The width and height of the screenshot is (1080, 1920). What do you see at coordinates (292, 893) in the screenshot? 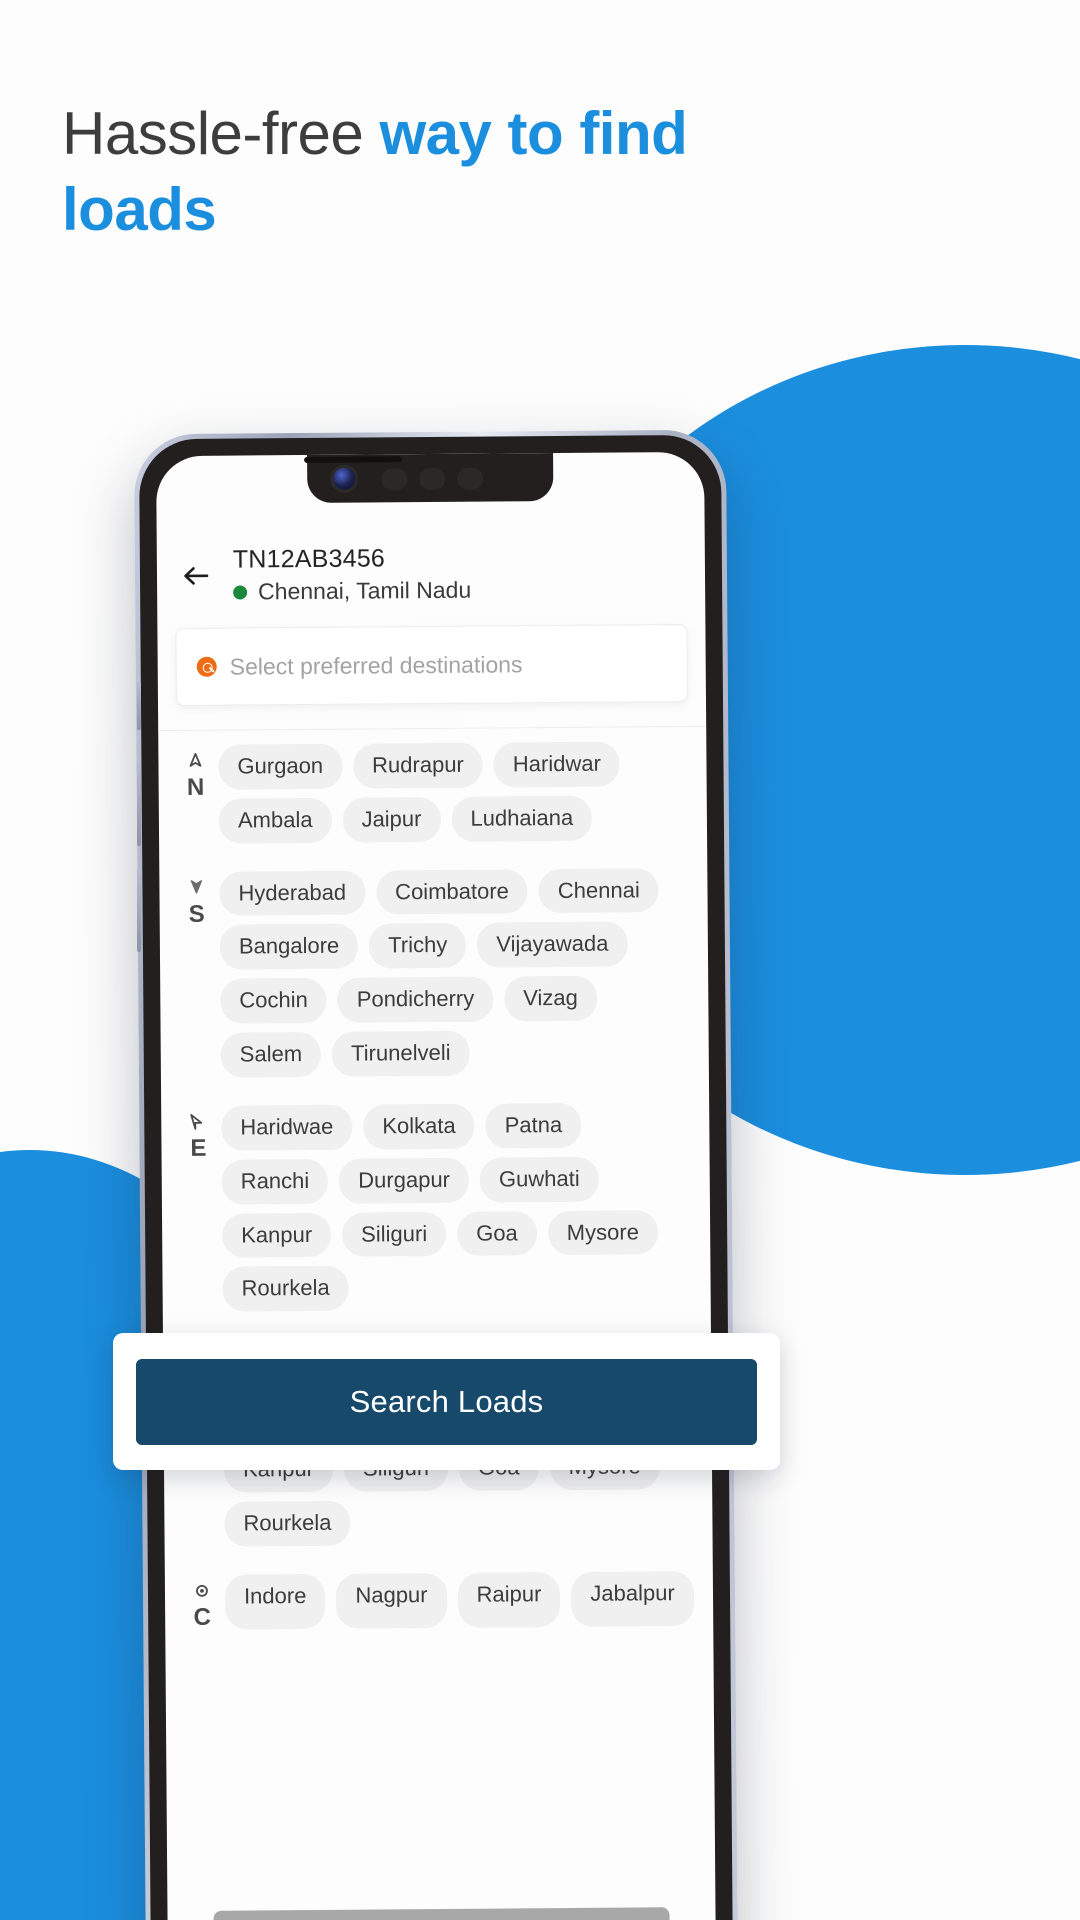
I see `destination-chip: Hyderabad` at bounding box center [292, 893].